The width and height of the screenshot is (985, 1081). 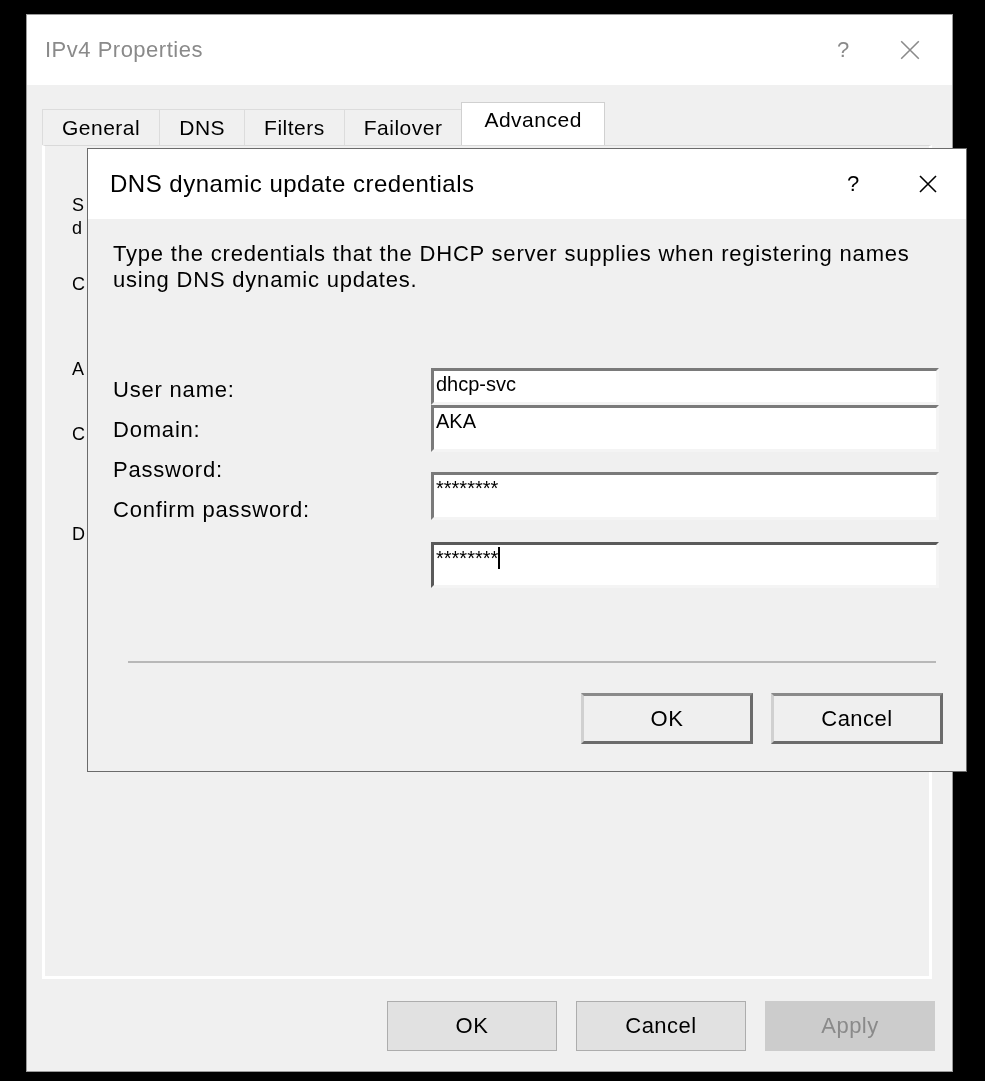 I want to click on input-field: dhcp-svc, so click(x=685, y=386).